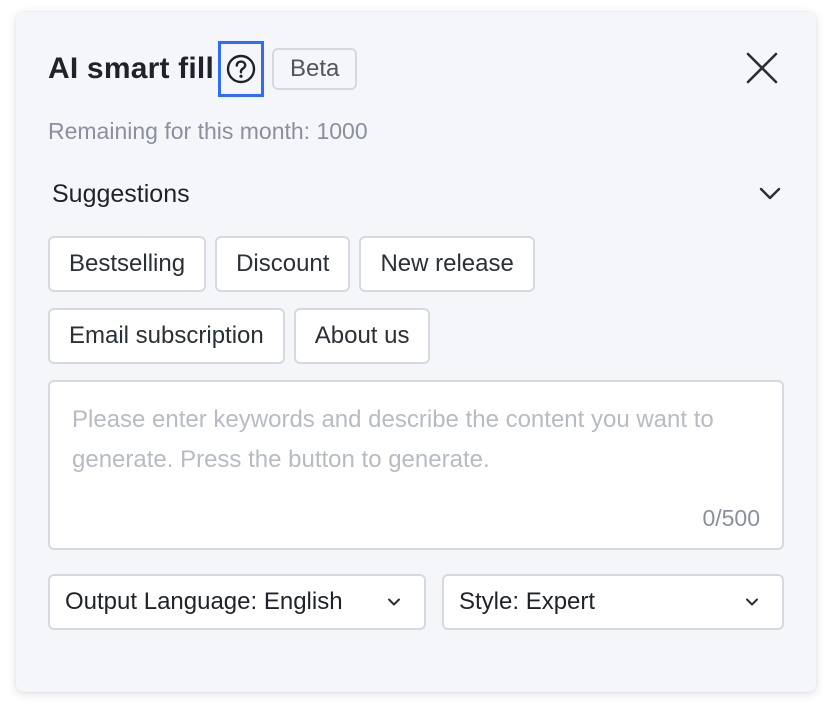  What do you see at coordinates (362, 336) in the screenshot?
I see `chip-about-us: About us` at bounding box center [362, 336].